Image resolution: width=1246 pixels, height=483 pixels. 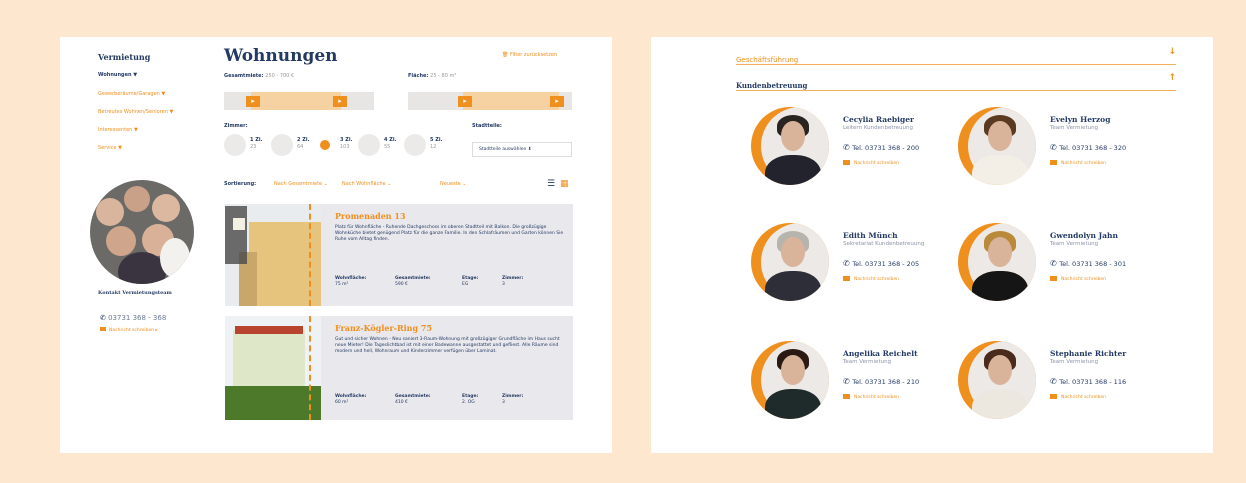 I want to click on arrow-up-icon: ↑, so click(x=1172, y=78).